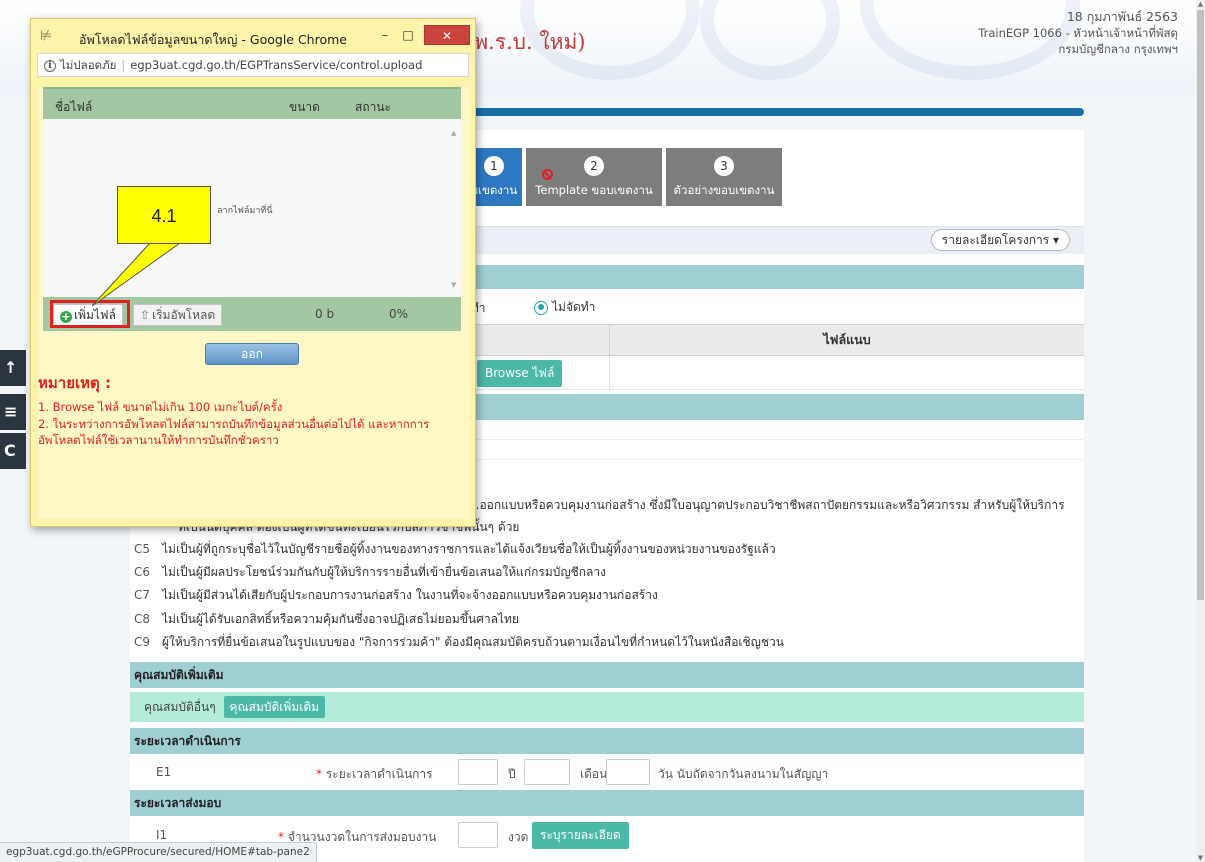 This screenshot has width=1205, height=862. What do you see at coordinates (13, 451) in the screenshot?
I see `side-tab-c: C` at bounding box center [13, 451].